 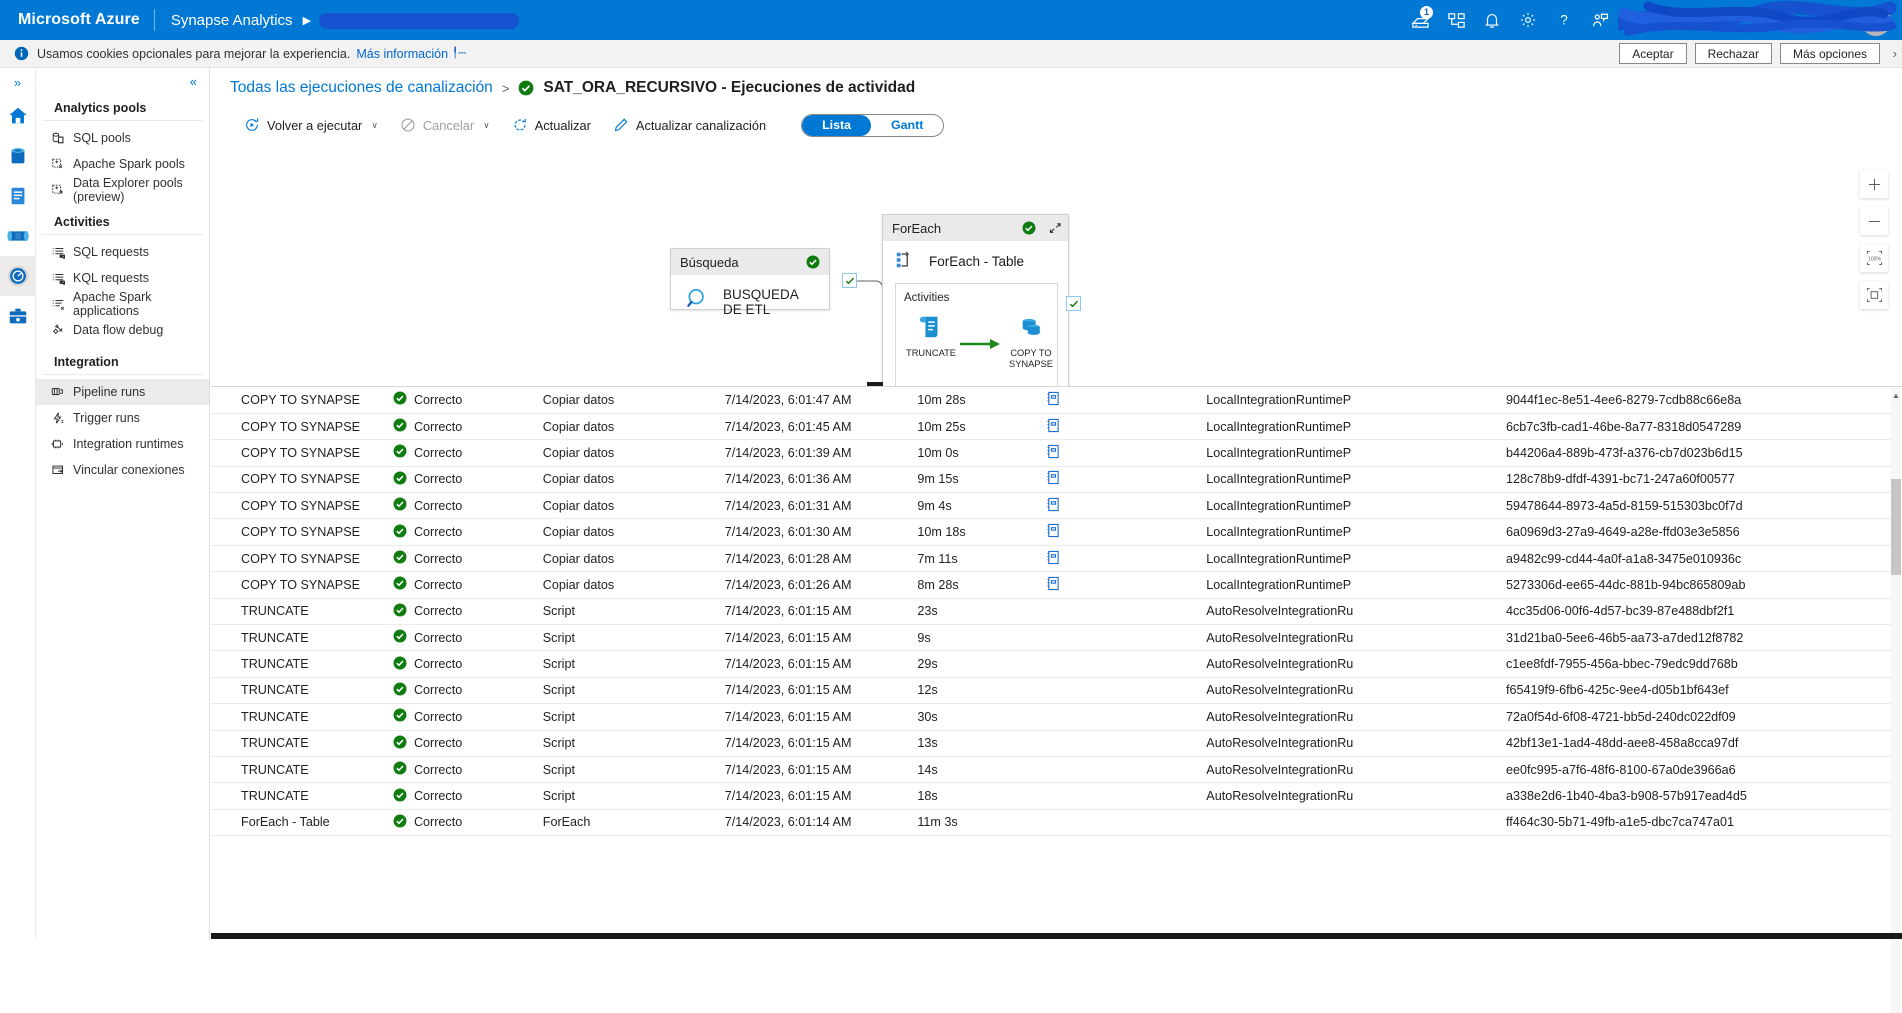 I want to click on sidebar-item-data-explorer-pools: Data Explorer pools (preview), so click(x=122, y=190).